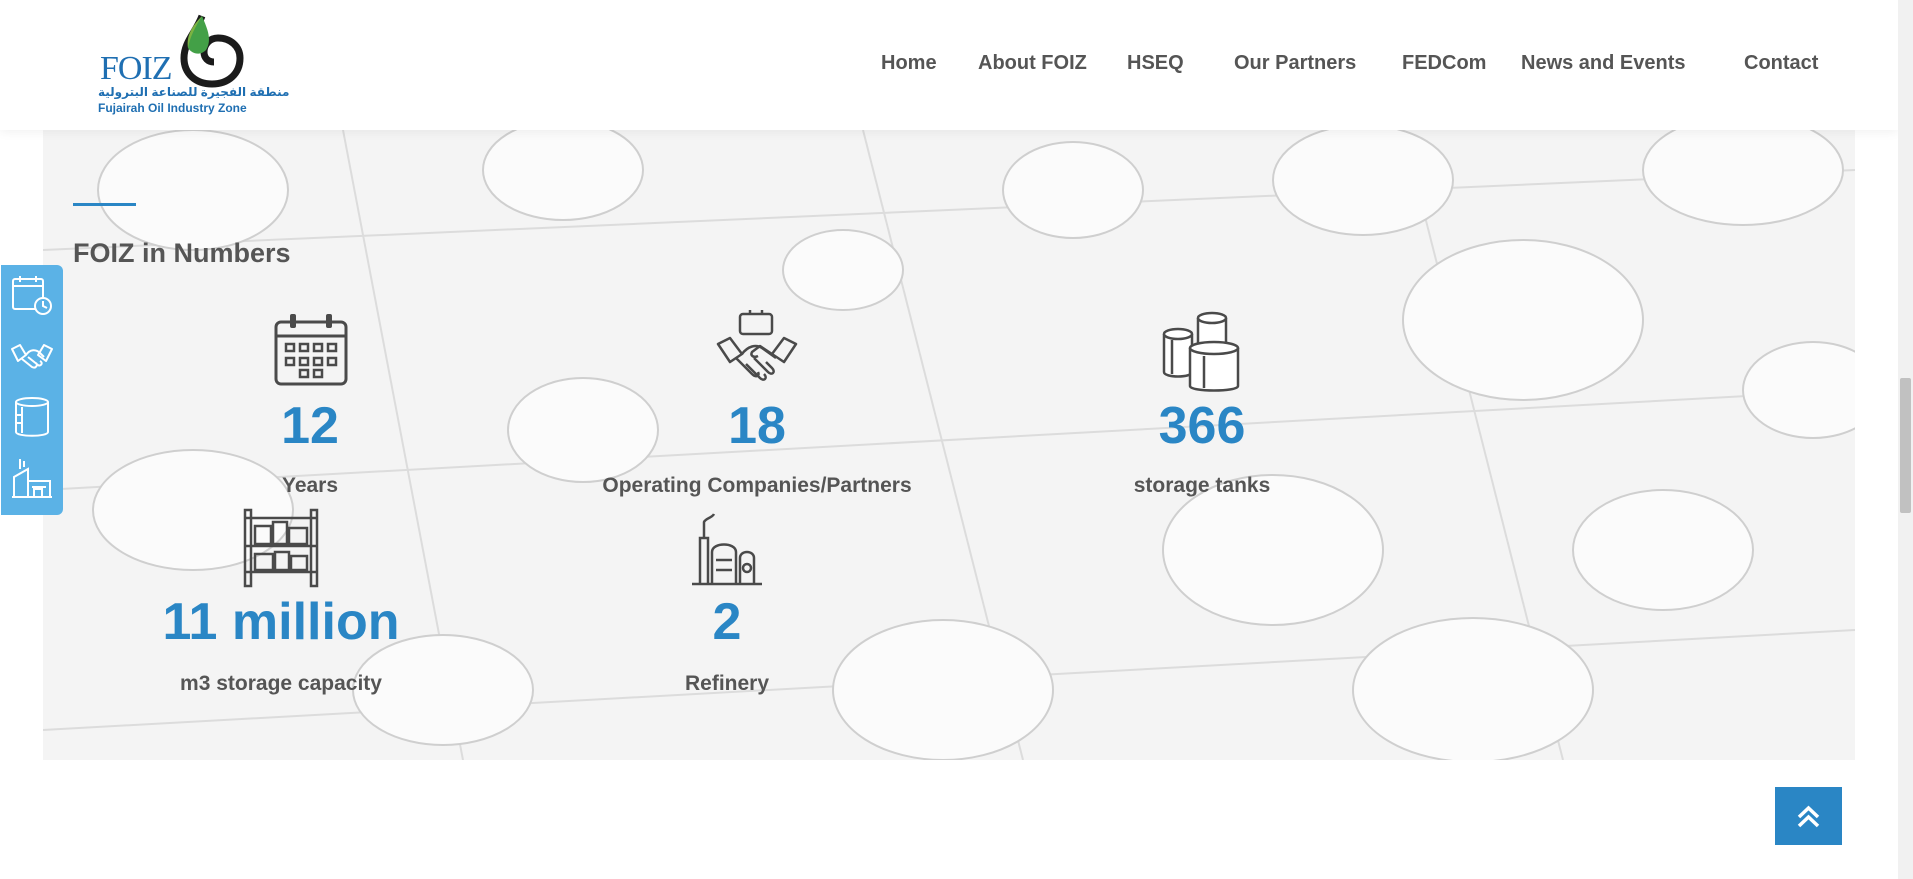  Describe the element at coordinates (172, 108) in the screenshot. I see `logo-english-name: Fujairah Oil Industry Zone` at that location.